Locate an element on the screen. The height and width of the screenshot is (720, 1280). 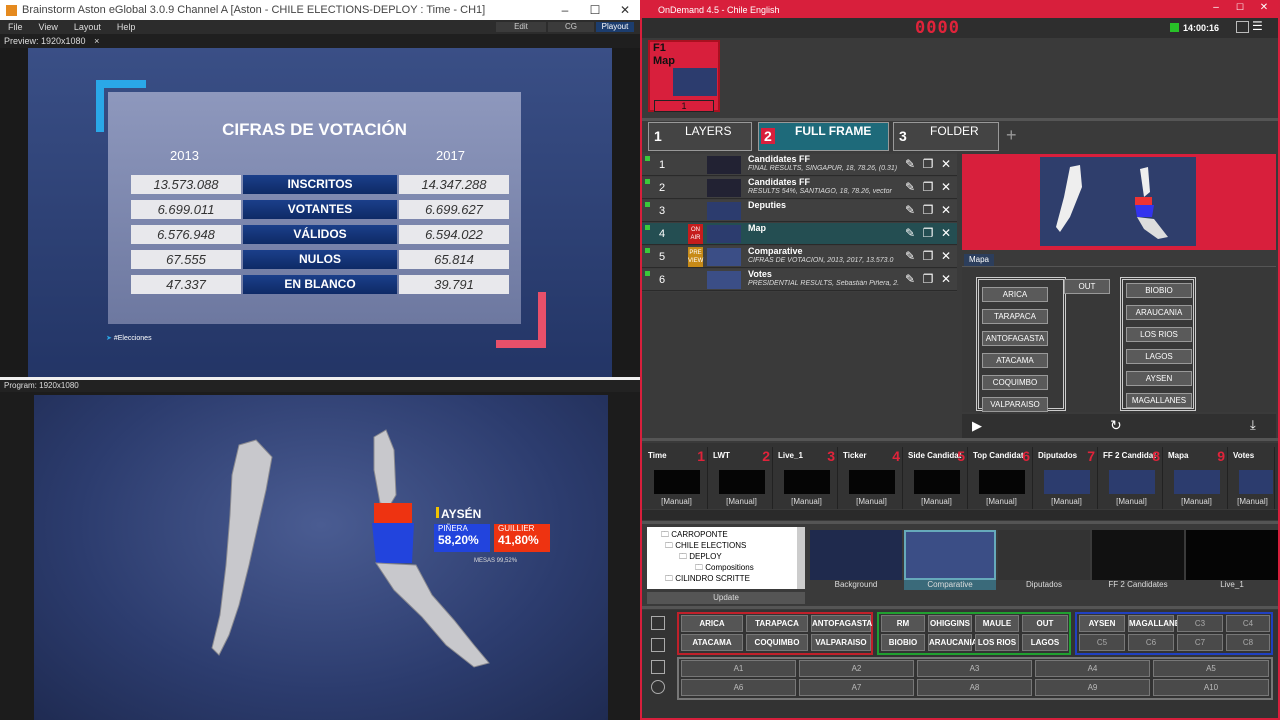
list-icon: ☰ is located at coordinates (1258, 26).